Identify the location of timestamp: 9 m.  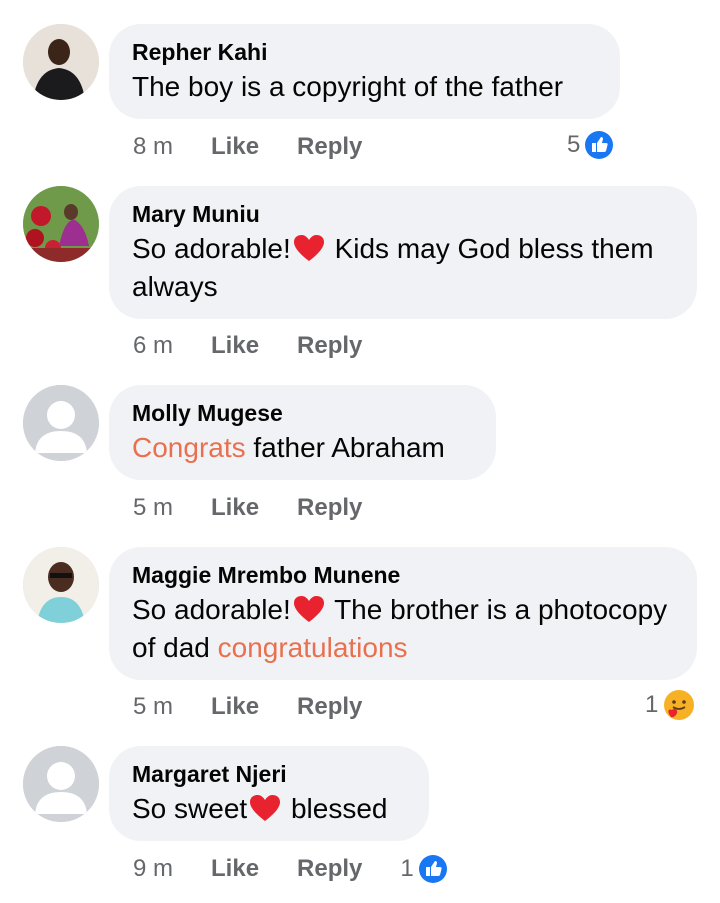
(153, 869).